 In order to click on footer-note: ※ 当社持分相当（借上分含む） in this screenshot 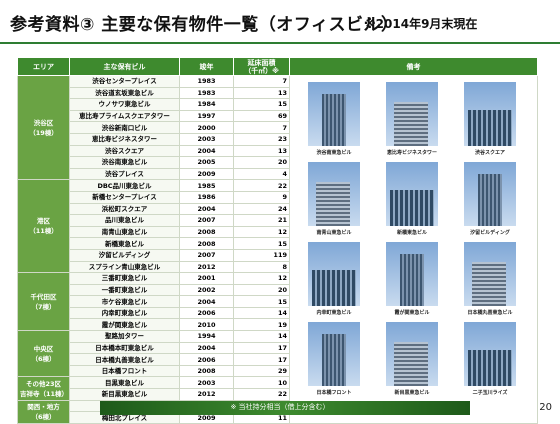, I will do `click(280, 407)`.